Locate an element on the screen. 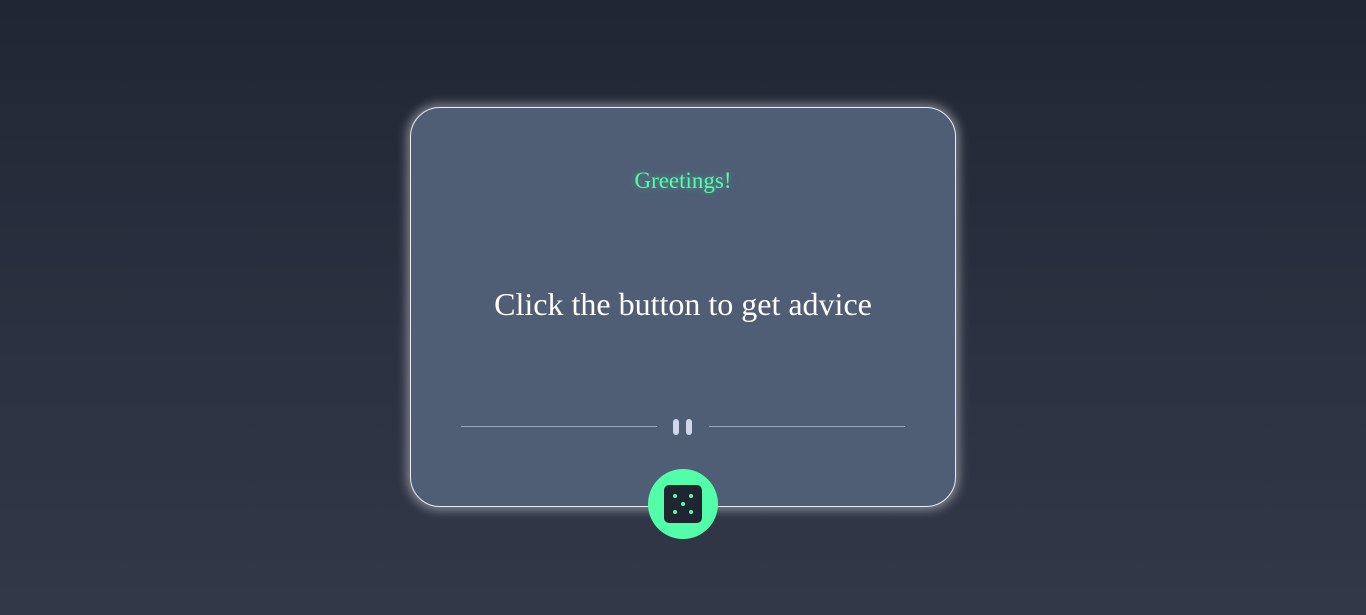 This screenshot has width=1366, height=615. greeting-heading: Greetings! is located at coordinates (683, 180).